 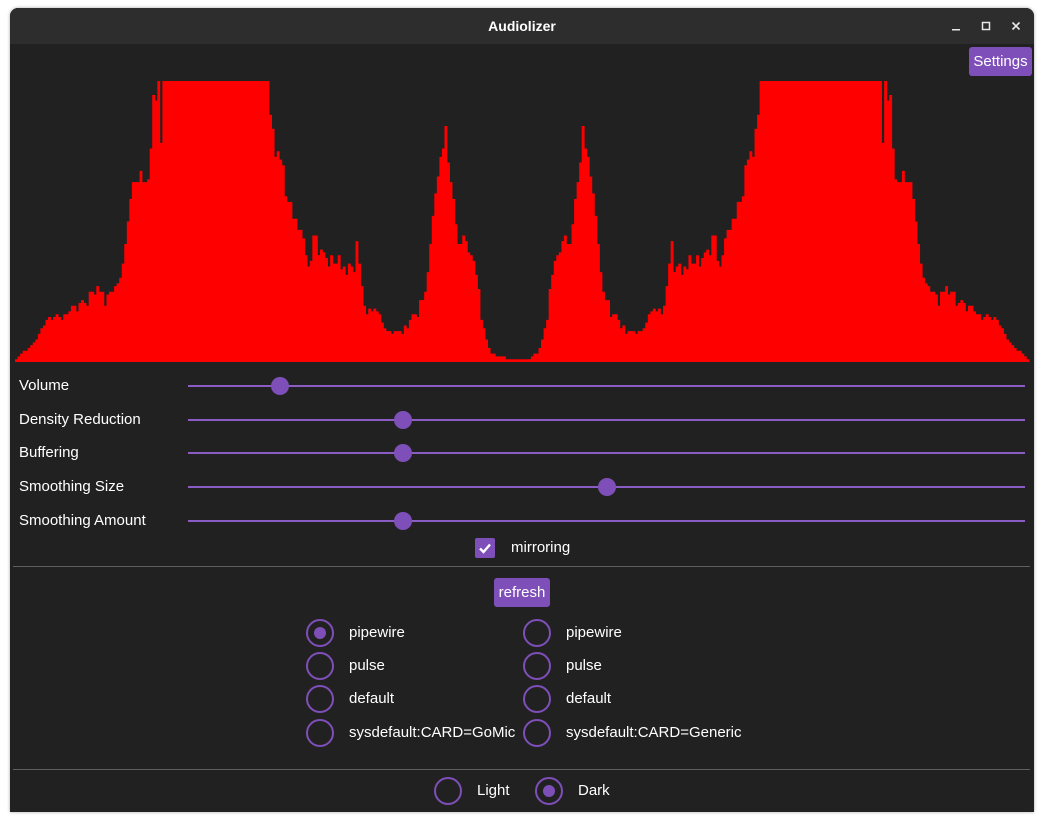 I want to click on mirroring-checkbox, so click(x=485, y=548).